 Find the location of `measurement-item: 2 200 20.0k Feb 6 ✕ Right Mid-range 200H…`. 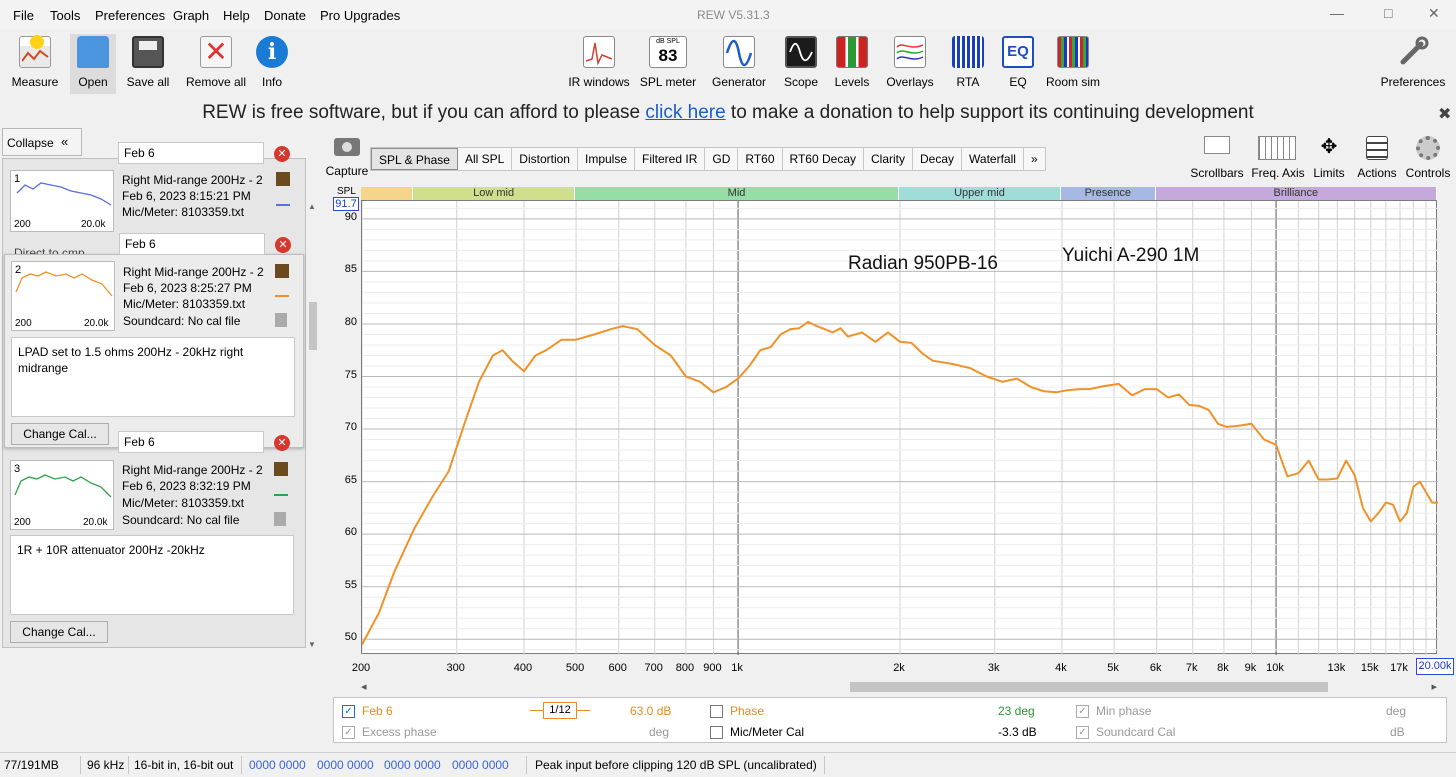

measurement-item: 2 200 20.0k Feb 6 ✕ Right Mid-range 200H… is located at coordinates (154, 340).